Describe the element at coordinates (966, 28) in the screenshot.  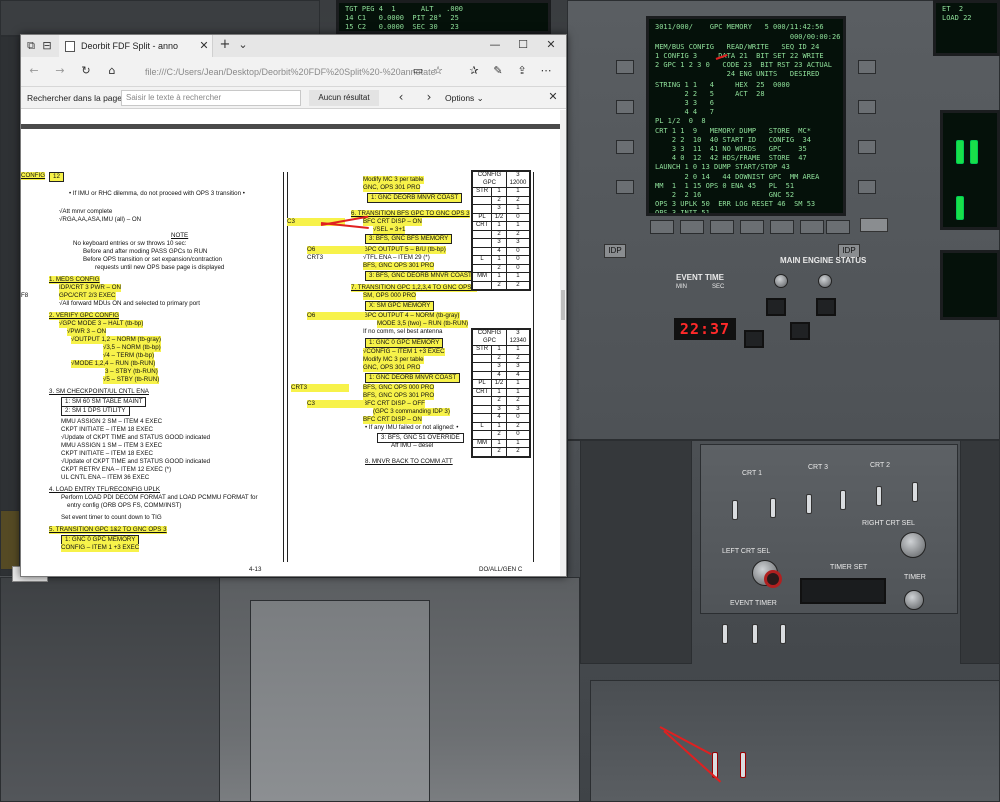
I see `crt-display-right-top: ET 2 LOAD 22` at that location.